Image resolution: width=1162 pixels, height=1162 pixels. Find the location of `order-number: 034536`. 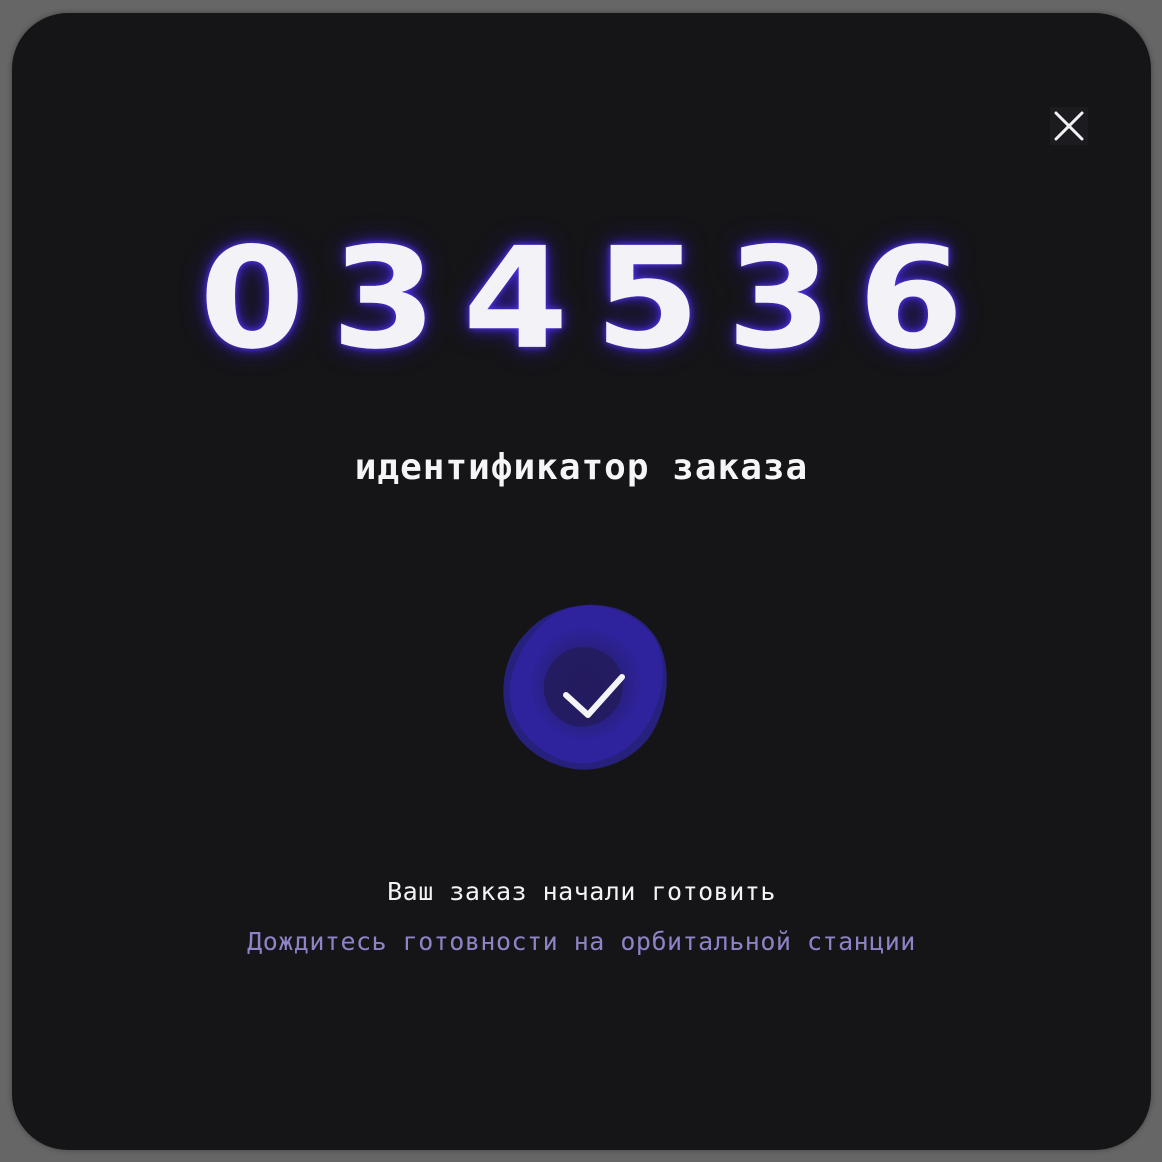

order-number: 034536 is located at coordinates (594, 298).